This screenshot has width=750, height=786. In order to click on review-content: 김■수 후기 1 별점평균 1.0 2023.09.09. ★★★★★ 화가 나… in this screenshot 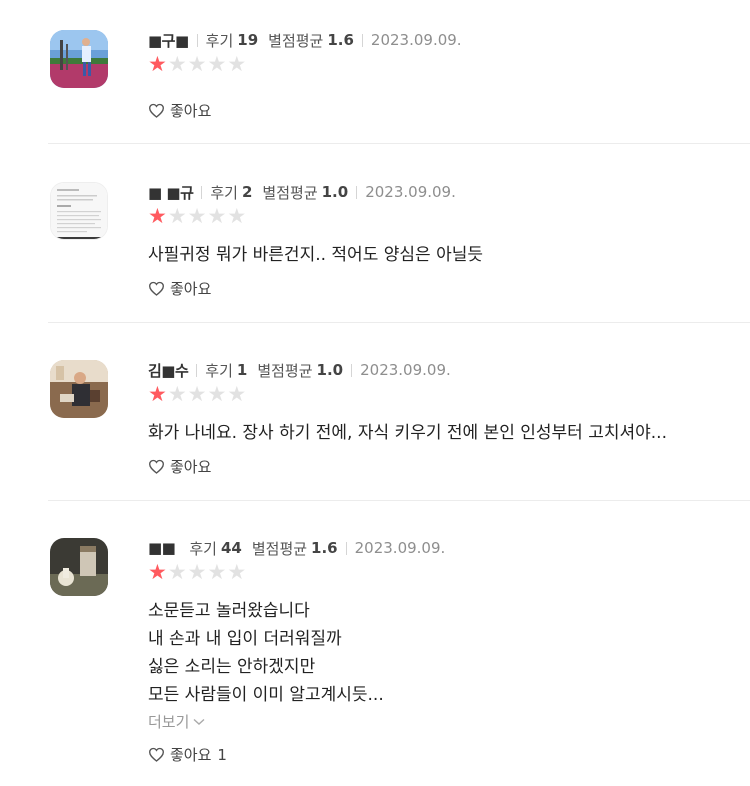, I will do `click(449, 418)`.